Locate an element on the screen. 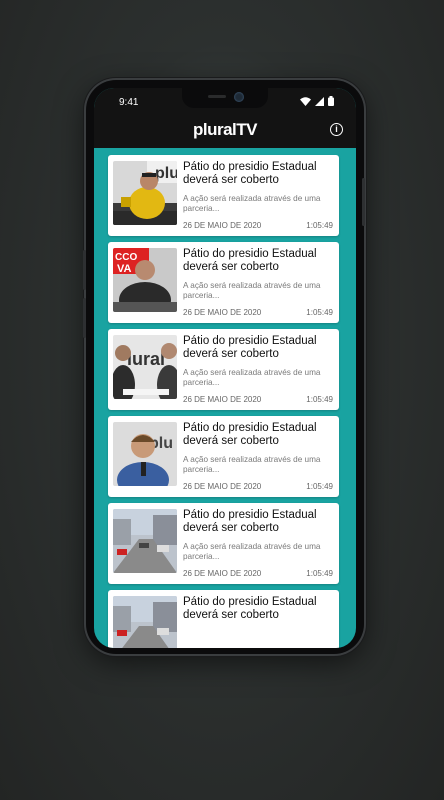 The image size is (444, 800). app-bar: pluralTV i is located at coordinates (225, 132).